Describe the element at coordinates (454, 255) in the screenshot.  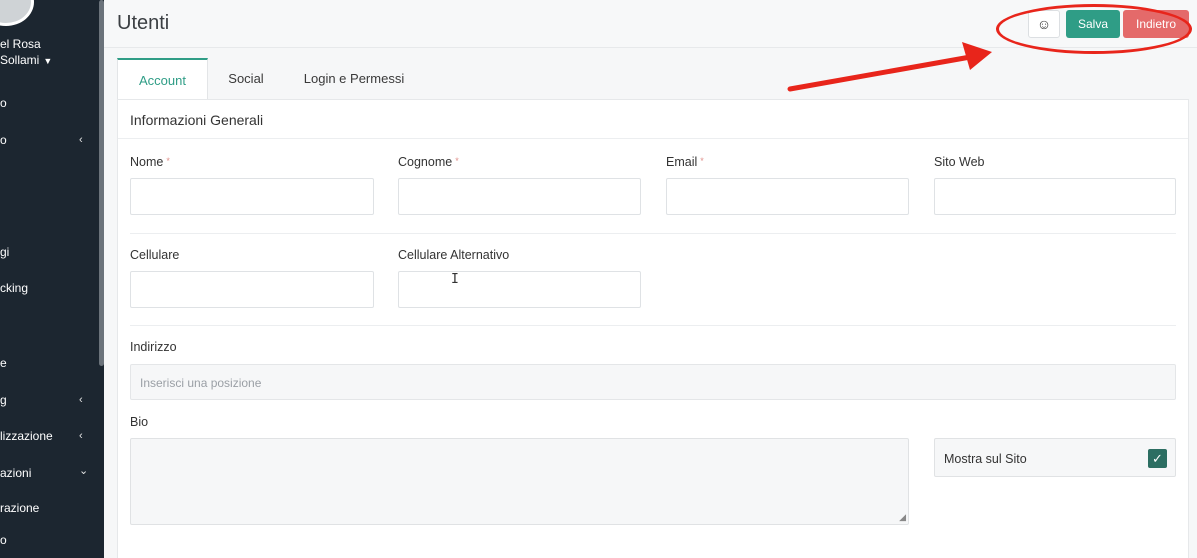
I see `cellulare-alternativo-label: Cellulare Alternativo` at that location.